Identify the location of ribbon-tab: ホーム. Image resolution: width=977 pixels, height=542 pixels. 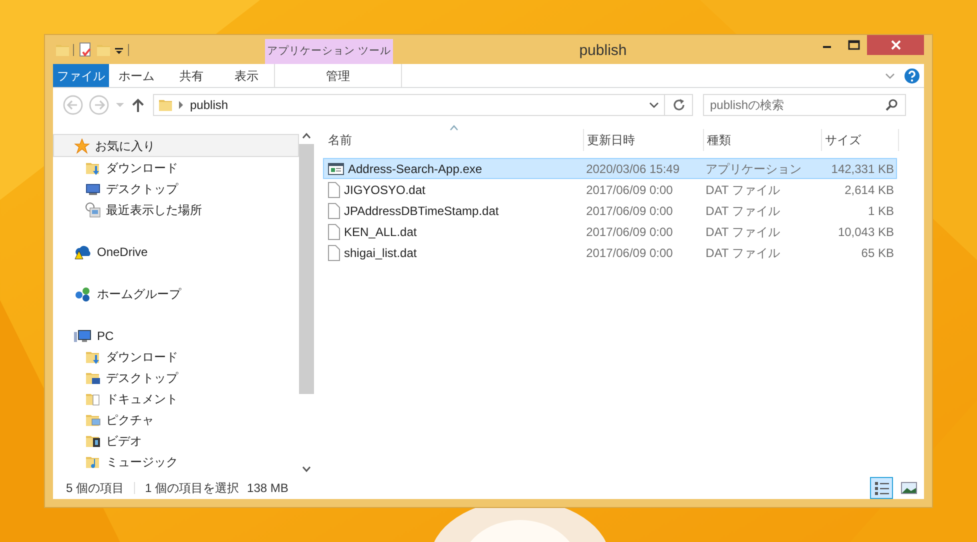
(136, 75).